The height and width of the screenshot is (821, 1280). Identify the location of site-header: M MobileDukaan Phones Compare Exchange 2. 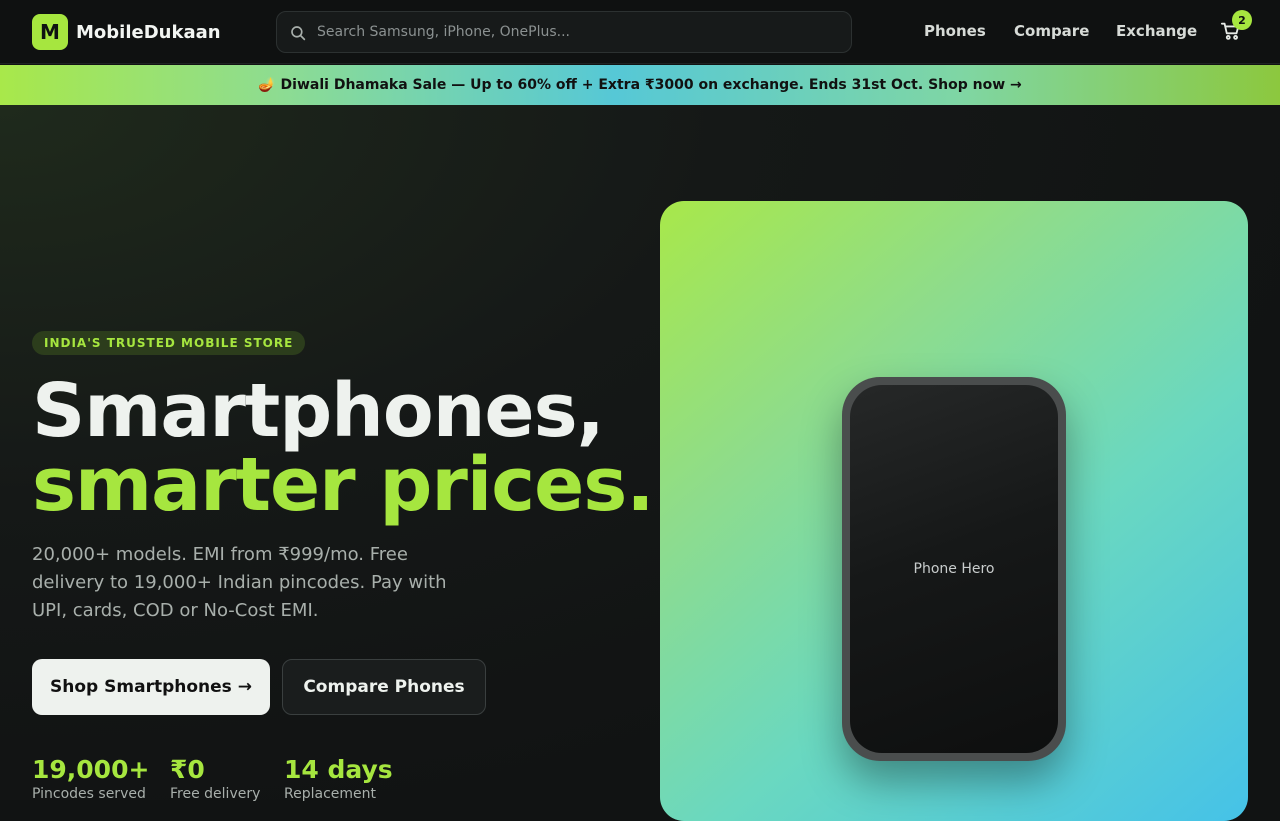
(640, 32).